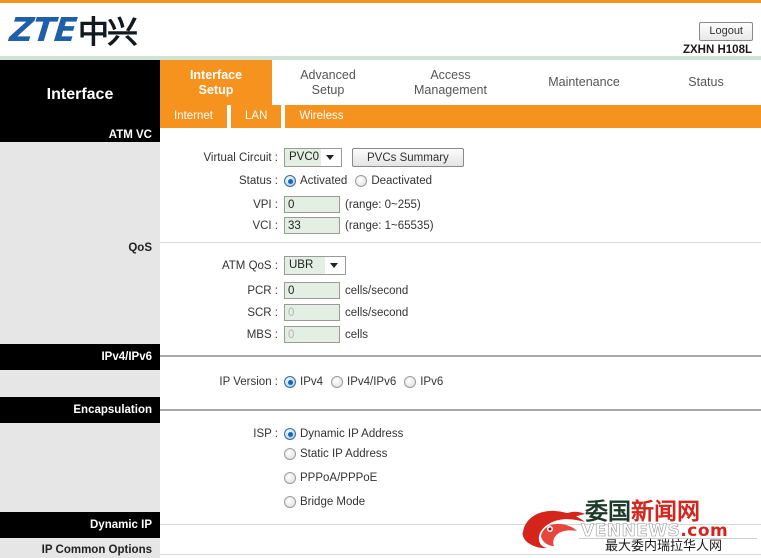  Describe the element at coordinates (372, 382) in the screenshot. I see `ip-version-ipv4-ipv6-label: IPv4/IPv6` at that location.